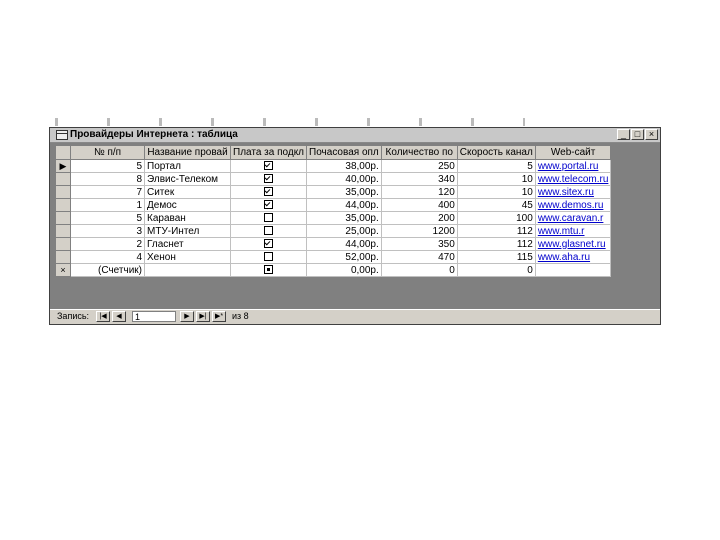  What do you see at coordinates (154, 316) in the screenshot?
I see `record-number-input` at bounding box center [154, 316].